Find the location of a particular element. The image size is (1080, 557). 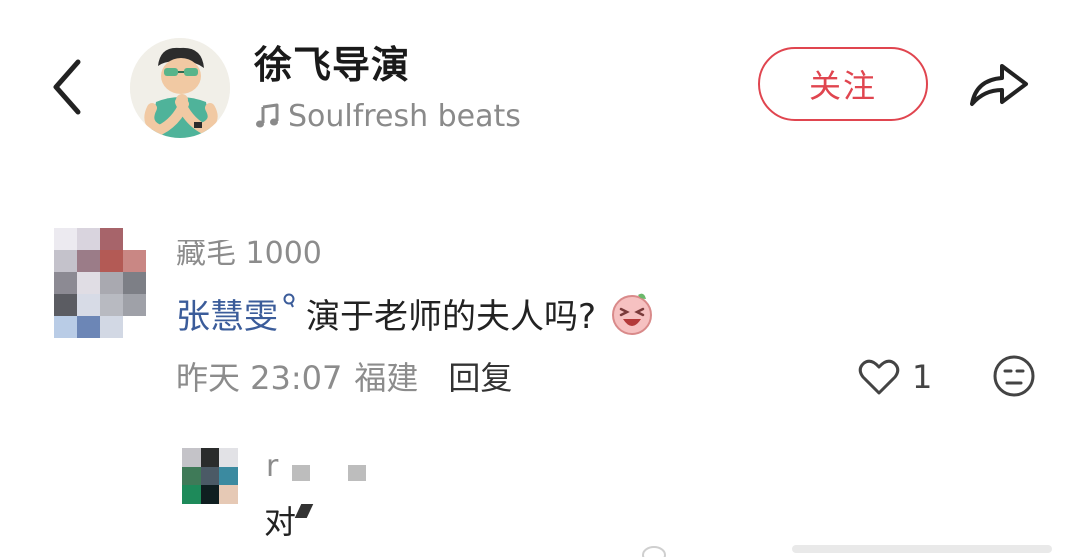

weibo-logo-icon is located at coordinates (654, 551).